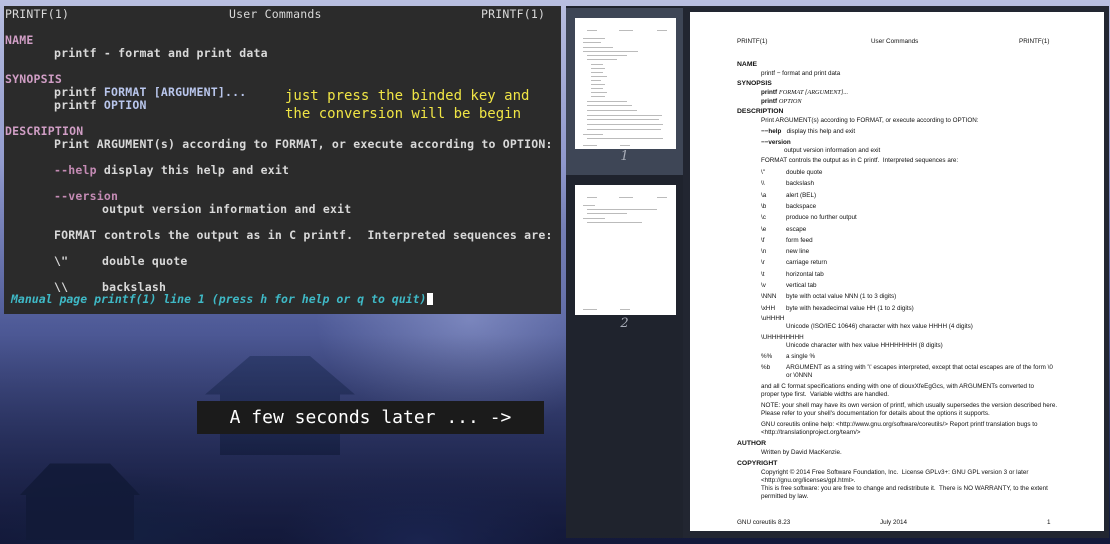 This screenshot has width=1110, height=544. I want to click on seq-code-pct: %%, so click(767, 356).